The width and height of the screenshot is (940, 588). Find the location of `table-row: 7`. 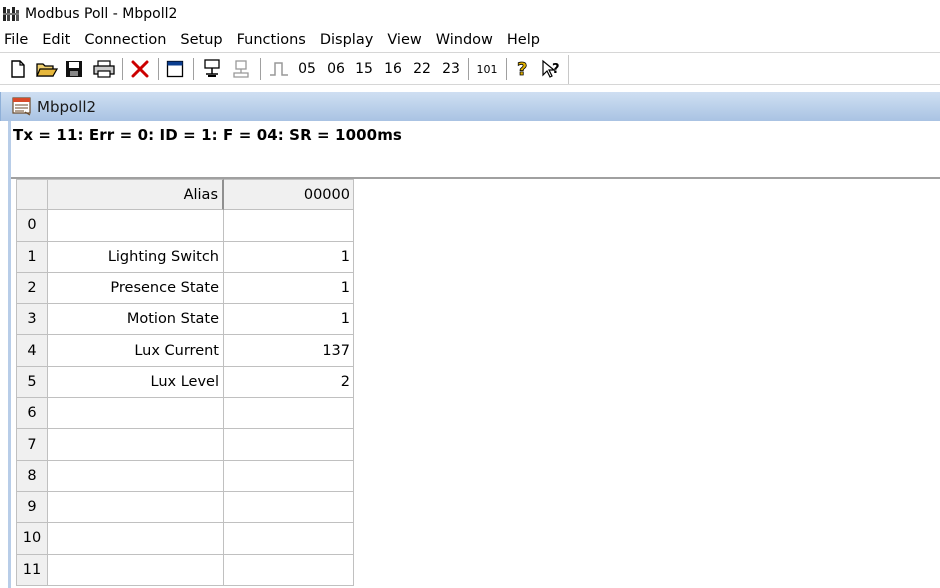

table-row: 7 is located at coordinates (185, 445).